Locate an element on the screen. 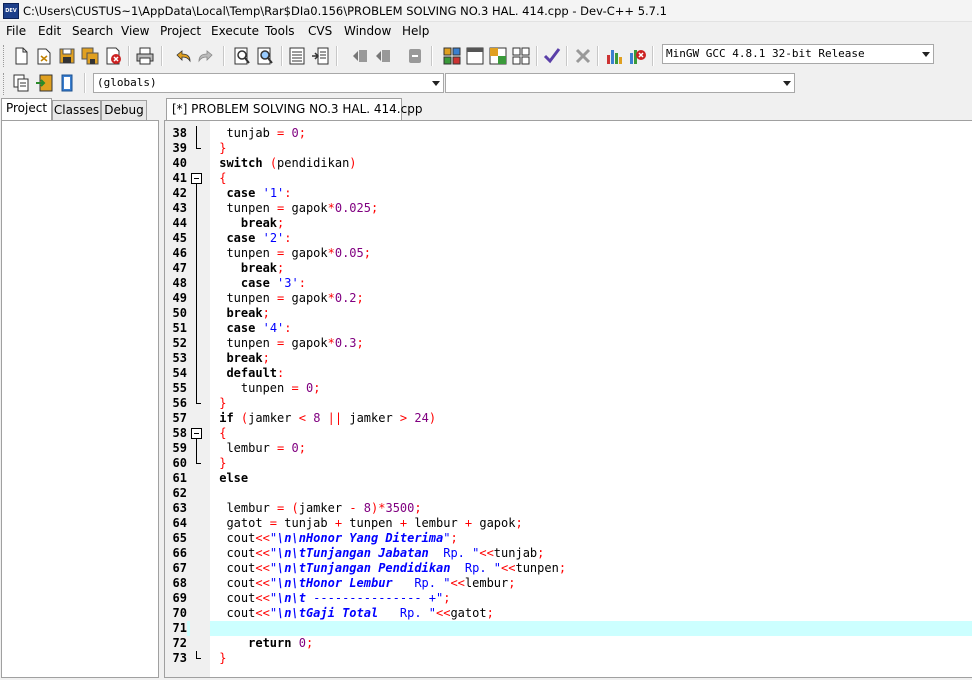 This screenshot has height=680, width=972. code-line: 52 tunpen = gapok*0.3; is located at coordinates (568, 343).